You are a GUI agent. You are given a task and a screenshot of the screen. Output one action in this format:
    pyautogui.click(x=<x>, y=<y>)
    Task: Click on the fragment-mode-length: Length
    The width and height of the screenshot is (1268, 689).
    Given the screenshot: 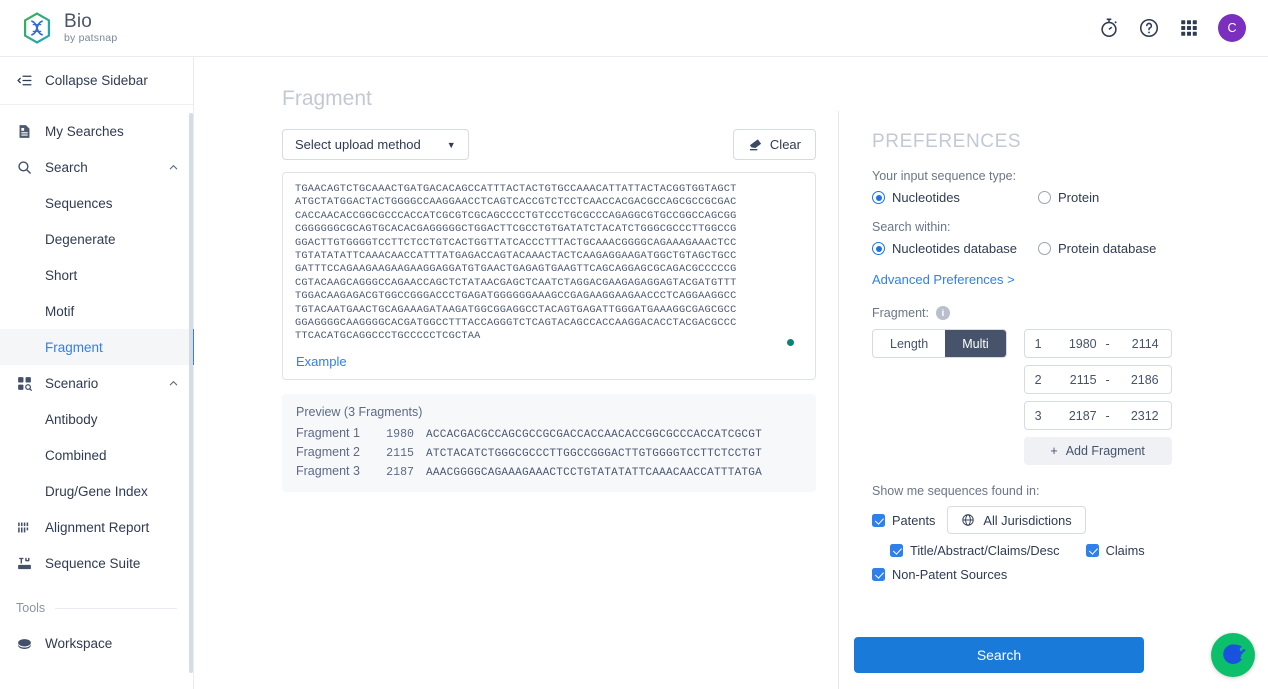 What is the action you would take?
    pyautogui.click(x=909, y=343)
    